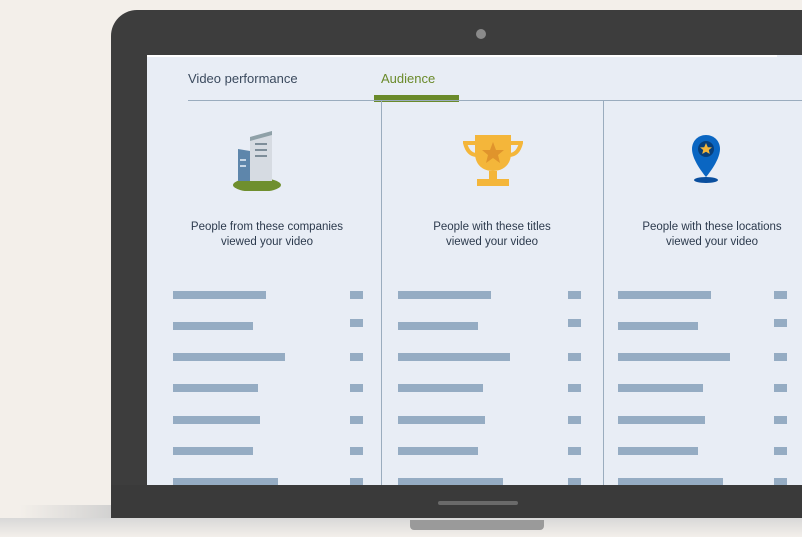  What do you see at coordinates (493, 160) in the screenshot?
I see `trophy-icon` at bounding box center [493, 160].